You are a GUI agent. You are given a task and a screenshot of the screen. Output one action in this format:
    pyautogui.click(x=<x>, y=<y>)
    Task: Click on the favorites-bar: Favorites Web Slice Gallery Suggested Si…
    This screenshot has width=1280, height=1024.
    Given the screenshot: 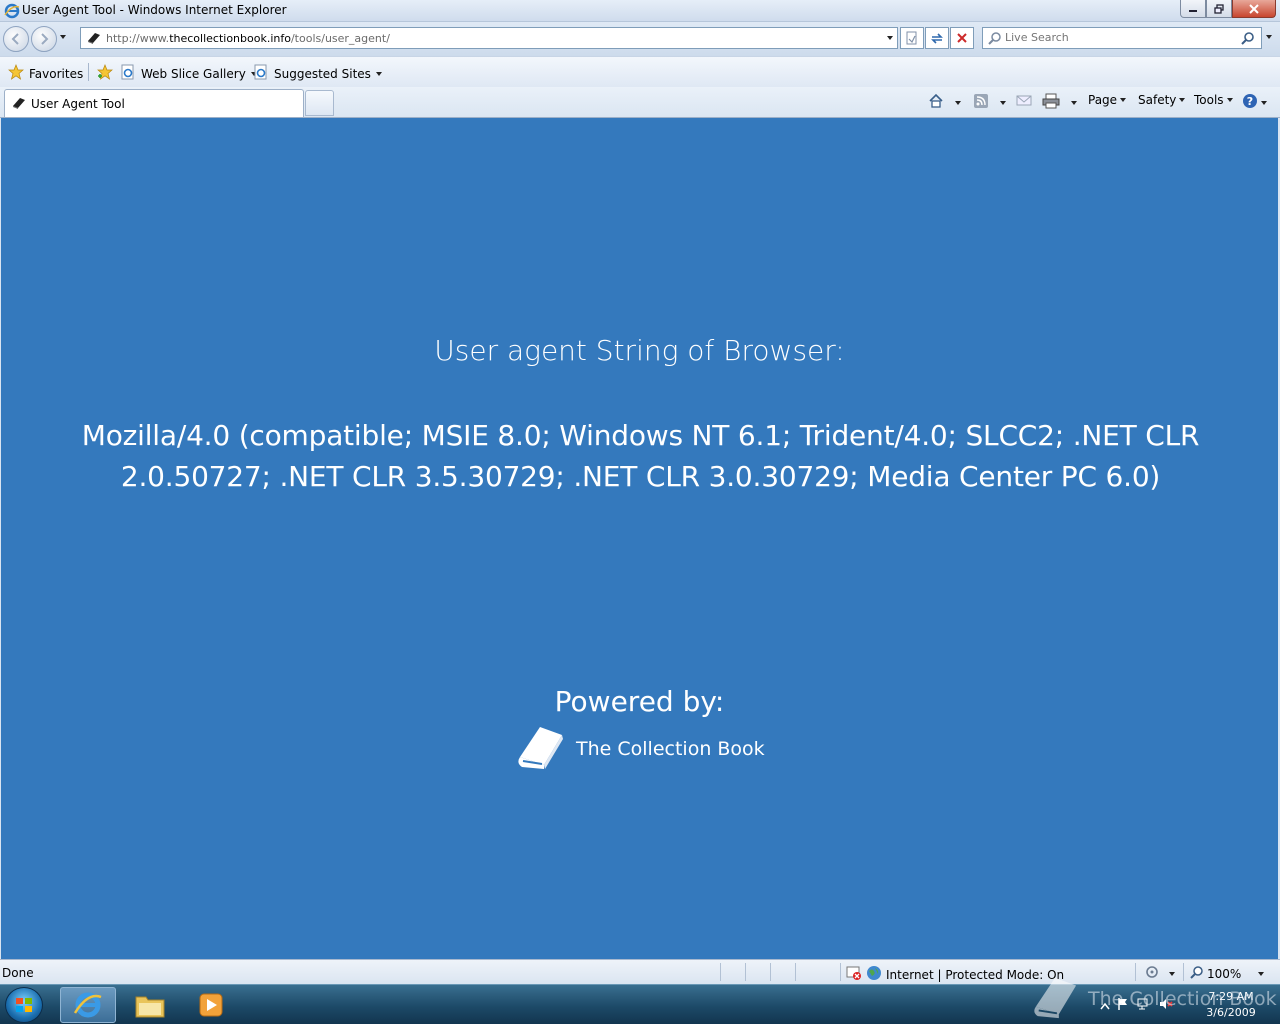 What is the action you would take?
    pyautogui.click(x=640, y=71)
    